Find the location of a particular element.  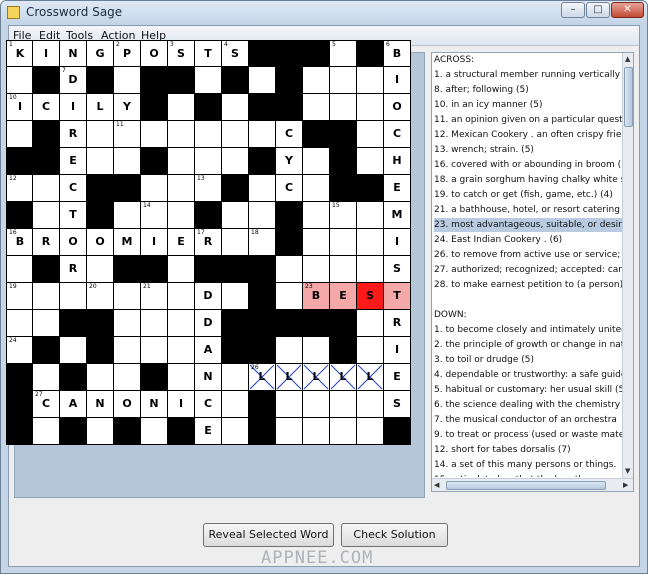

grid-cell: 19 is located at coordinates (19, 296).